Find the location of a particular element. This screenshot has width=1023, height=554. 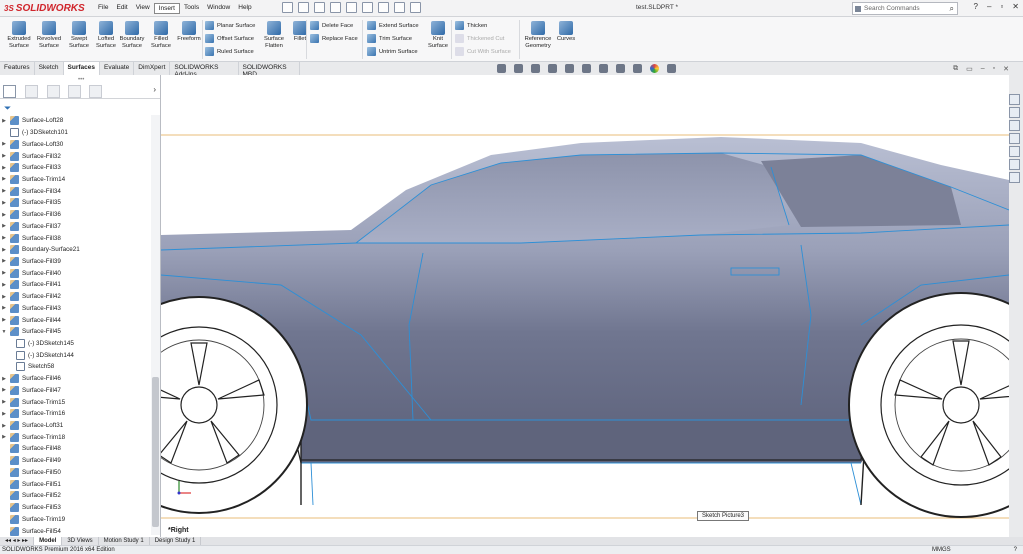

tab-navigation-arrows-icon: ◂◂ ◂ ▸ ▸▸ is located at coordinates (17, 541).